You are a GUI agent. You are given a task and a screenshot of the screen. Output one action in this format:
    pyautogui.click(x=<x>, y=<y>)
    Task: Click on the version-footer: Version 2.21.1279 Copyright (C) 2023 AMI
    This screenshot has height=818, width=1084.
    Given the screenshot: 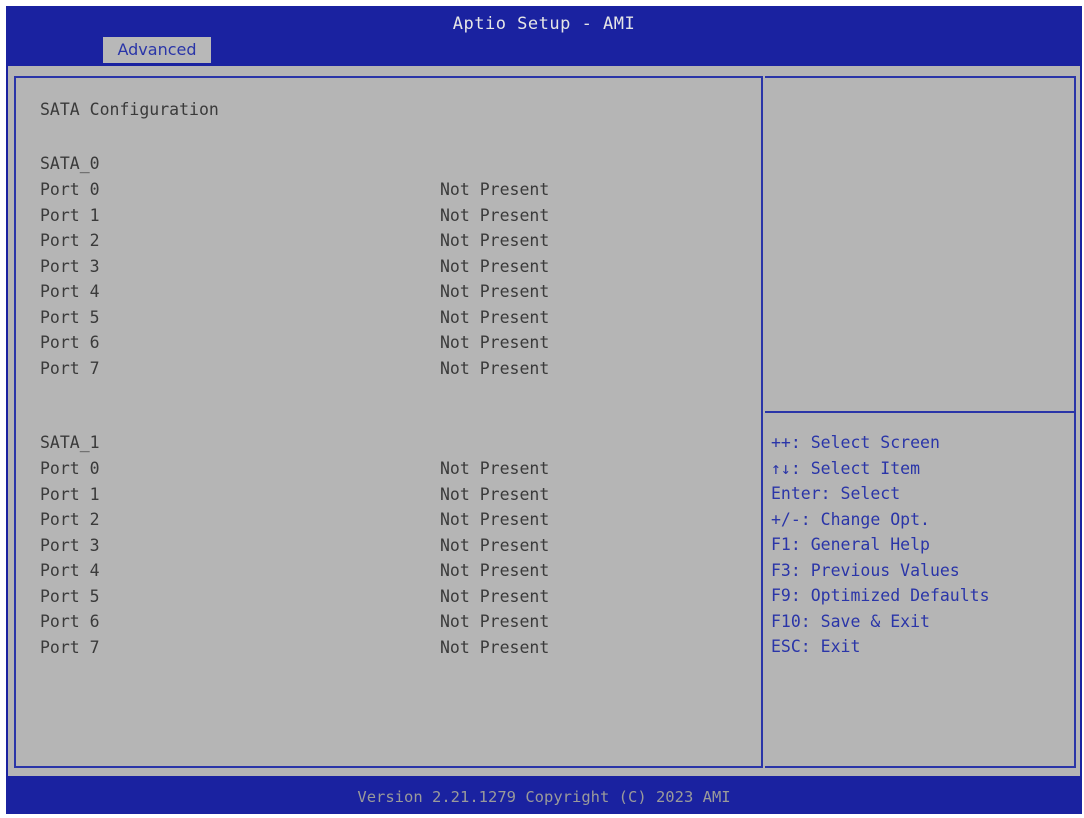 What is the action you would take?
    pyautogui.click(x=544, y=797)
    